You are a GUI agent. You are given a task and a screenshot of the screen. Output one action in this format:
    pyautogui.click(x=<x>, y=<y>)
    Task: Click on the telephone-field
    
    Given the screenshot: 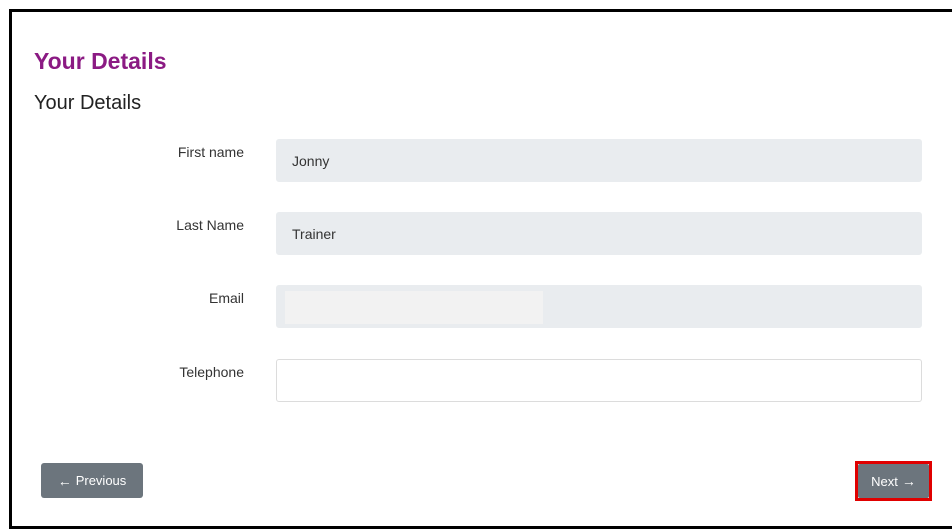 What is the action you would take?
    pyautogui.click(x=599, y=380)
    